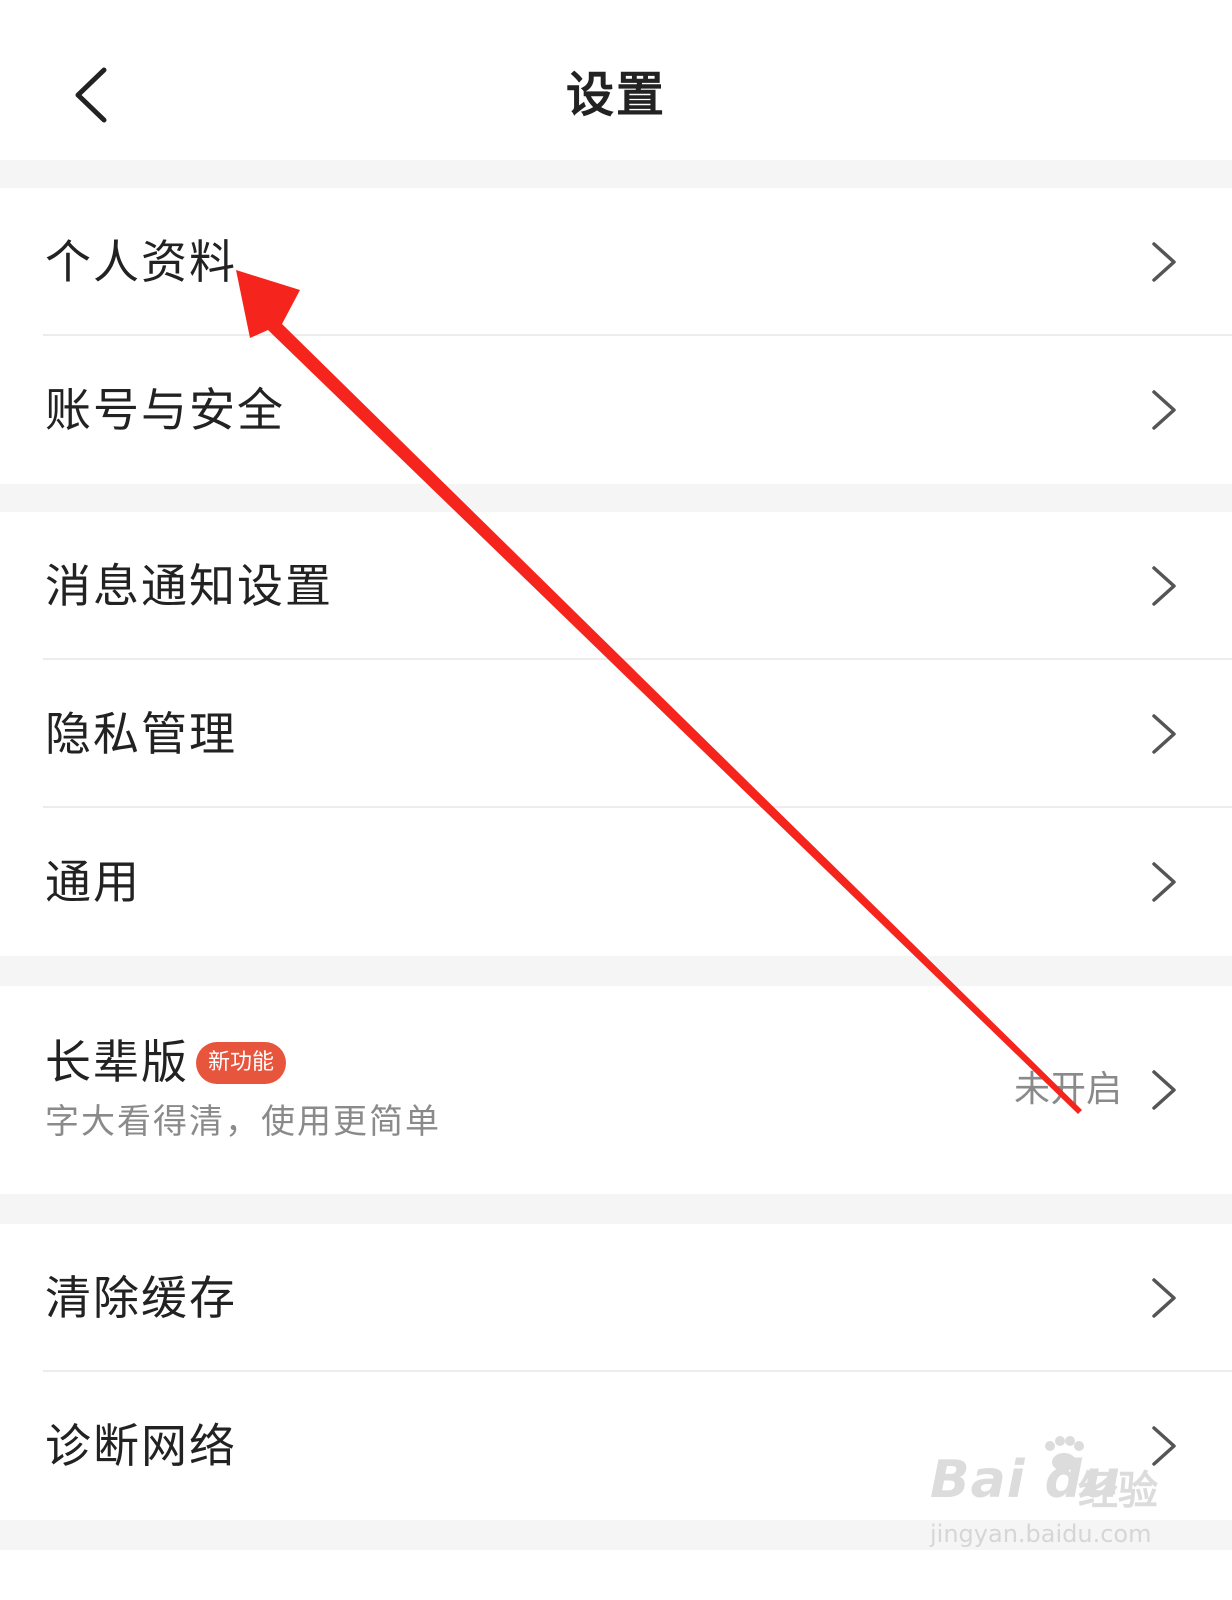  Describe the element at coordinates (93, 882) in the screenshot. I see `settings-item-label: 通用` at that location.